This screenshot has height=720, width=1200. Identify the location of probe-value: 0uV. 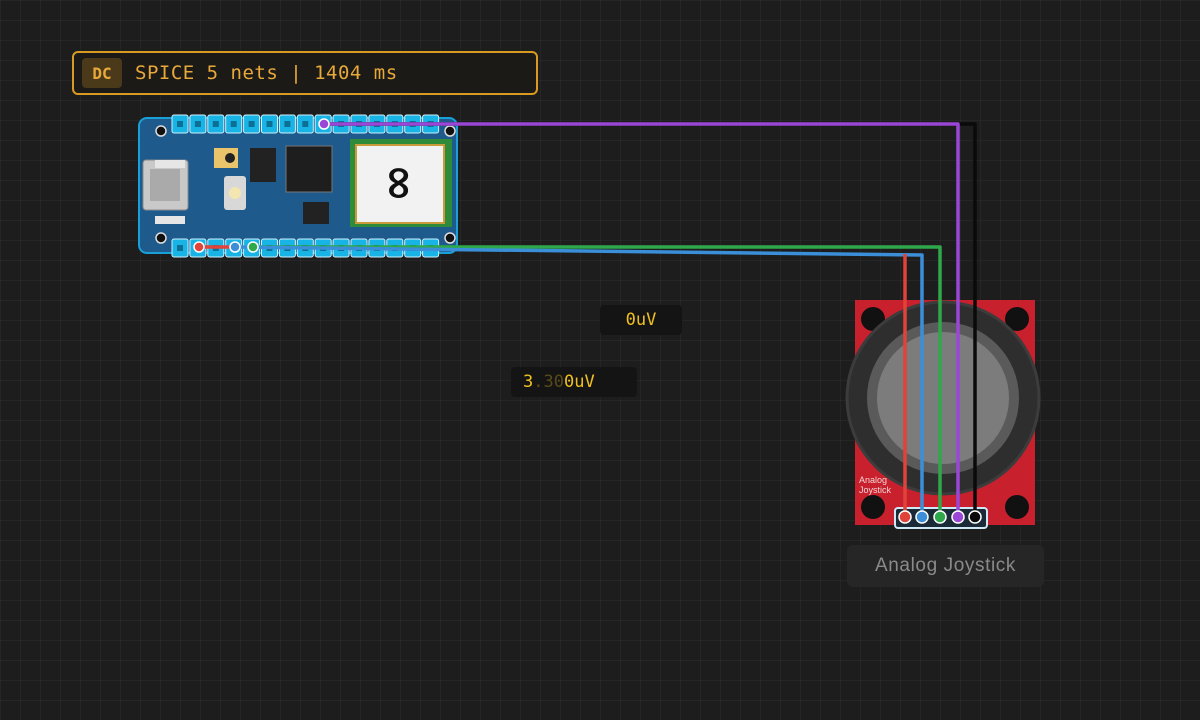
(641, 320).